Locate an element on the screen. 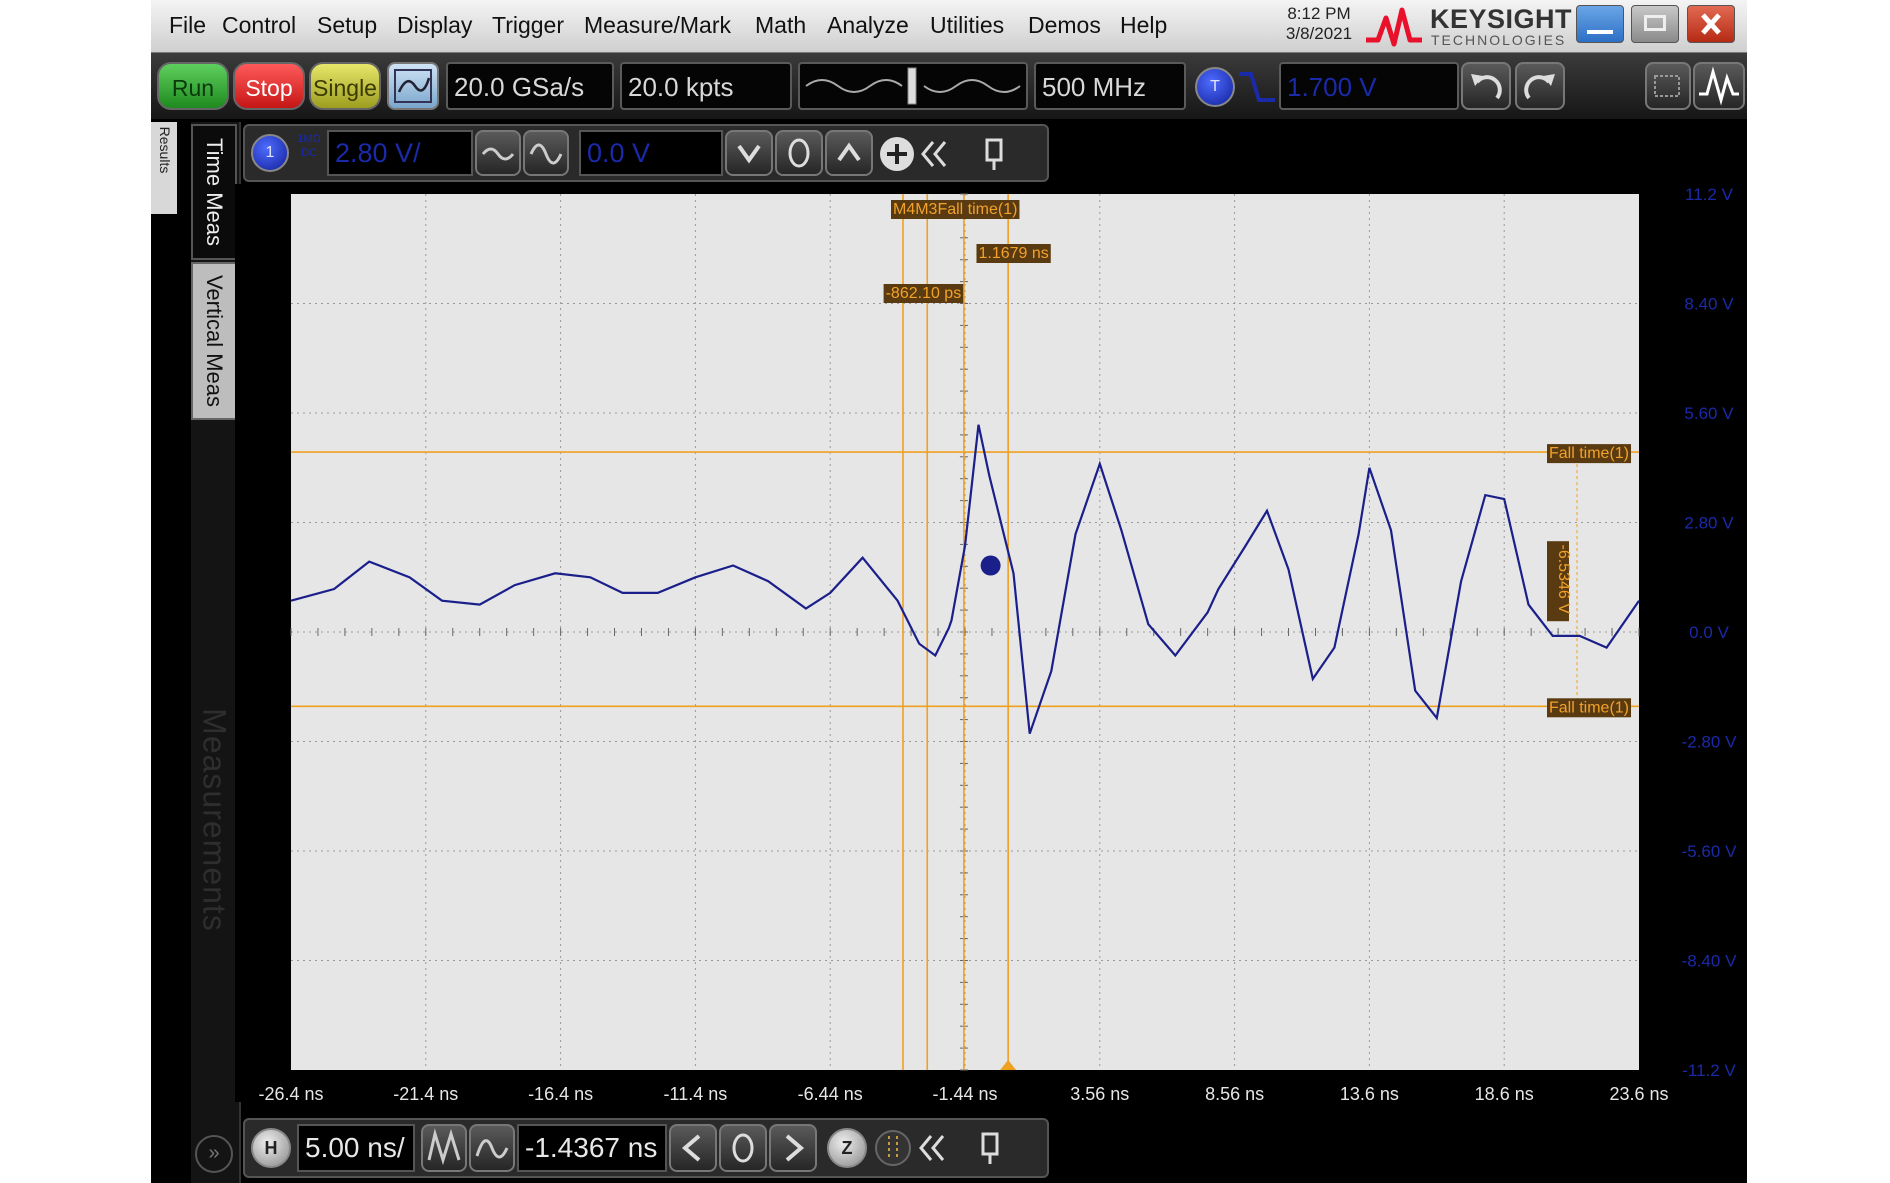 This screenshot has height=1183, width=1890. close-button is located at coordinates (1711, 24).